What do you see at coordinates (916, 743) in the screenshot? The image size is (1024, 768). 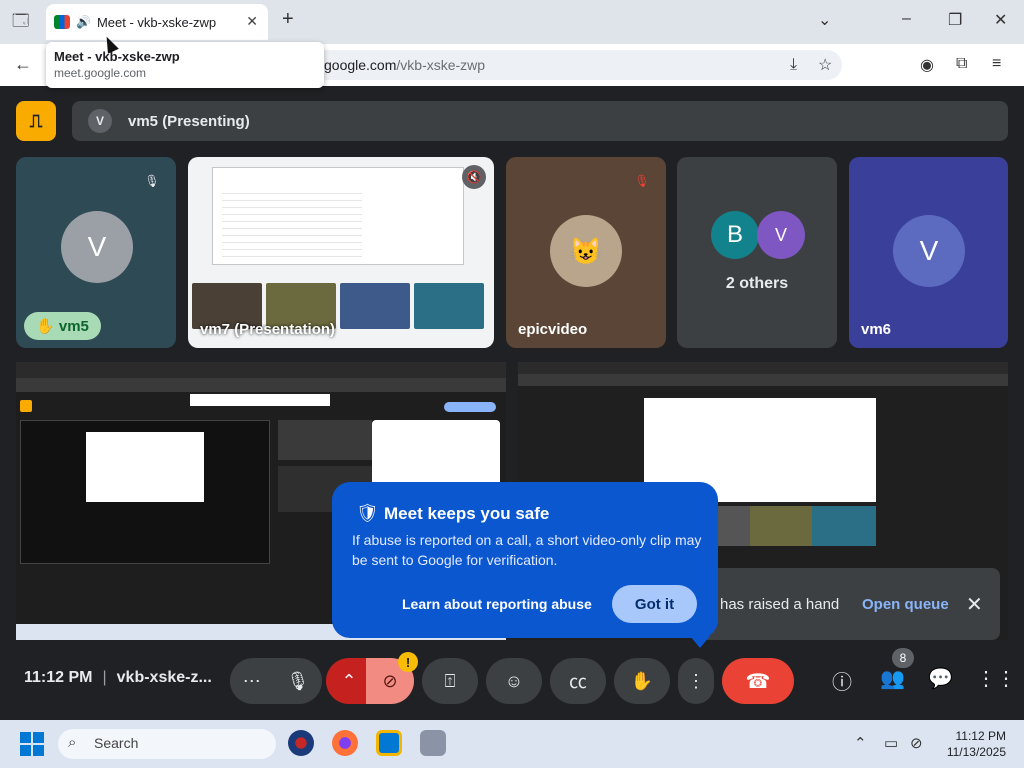 I see `network-icon: ⊘` at bounding box center [916, 743].